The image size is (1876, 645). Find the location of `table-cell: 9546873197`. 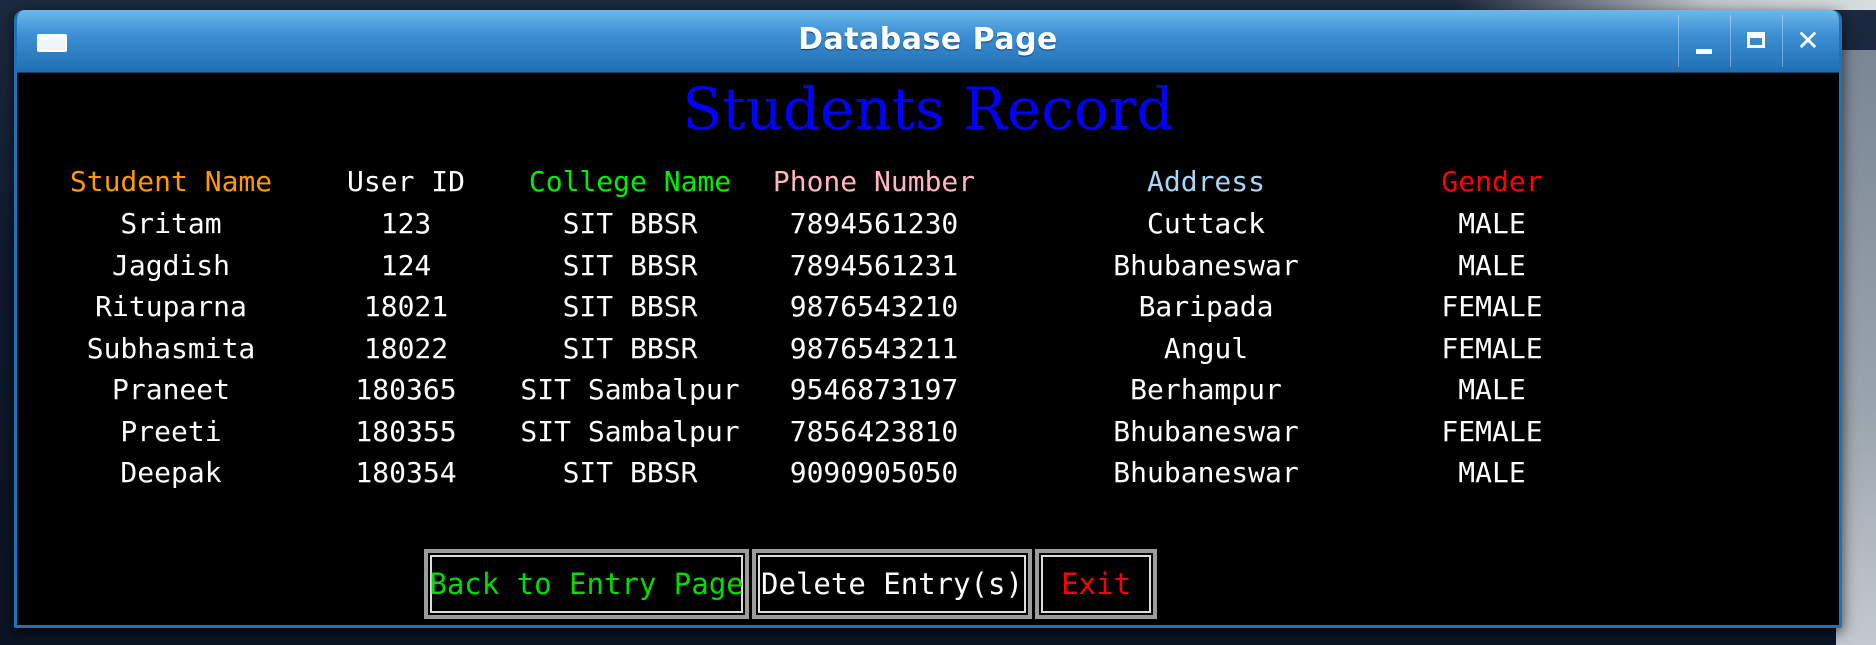

table-cell: 9546873197 is located at coordinates (874, 389).